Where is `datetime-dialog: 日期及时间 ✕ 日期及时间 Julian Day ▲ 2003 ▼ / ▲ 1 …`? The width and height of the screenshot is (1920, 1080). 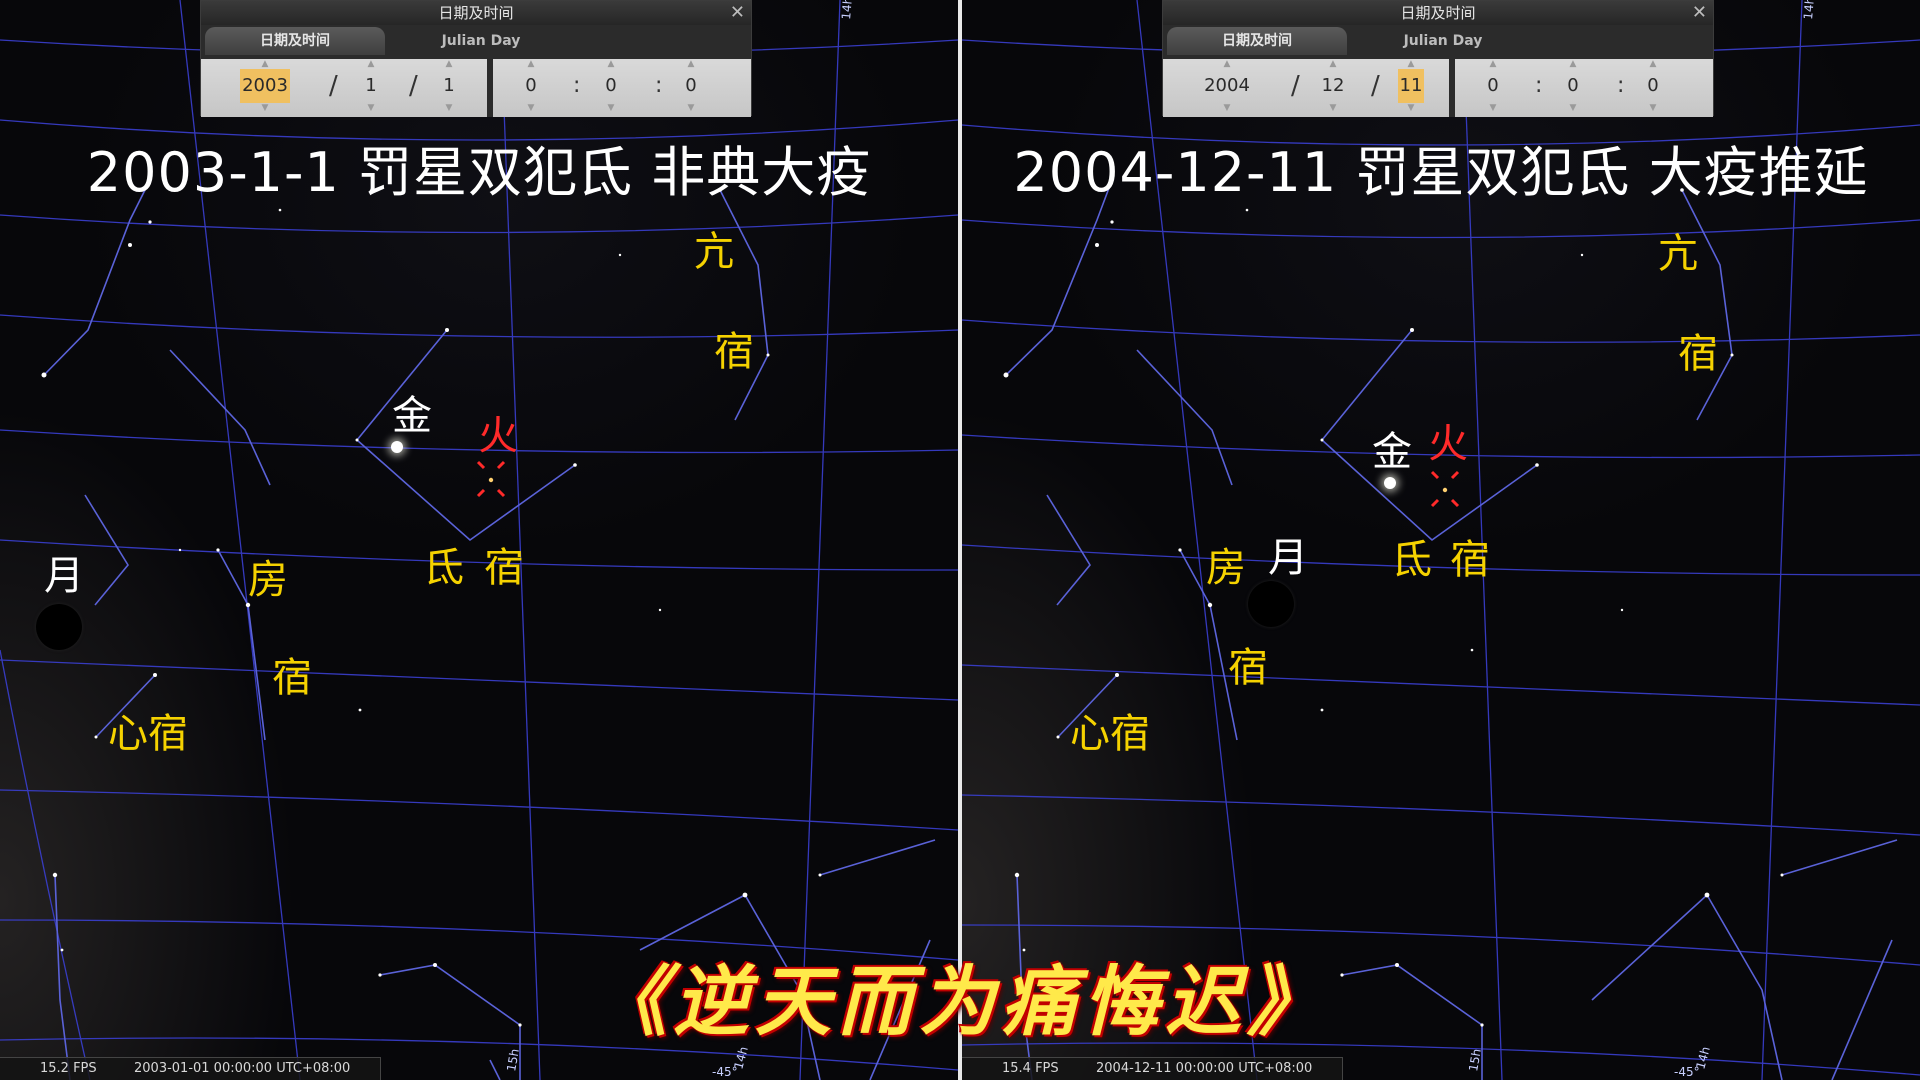
datetime-dialog: 日期及时间 ✕ 日期及时间 Julian Day ▲ 2003 ▼ / ▲ 1 … is located at coordinates (476, 58).